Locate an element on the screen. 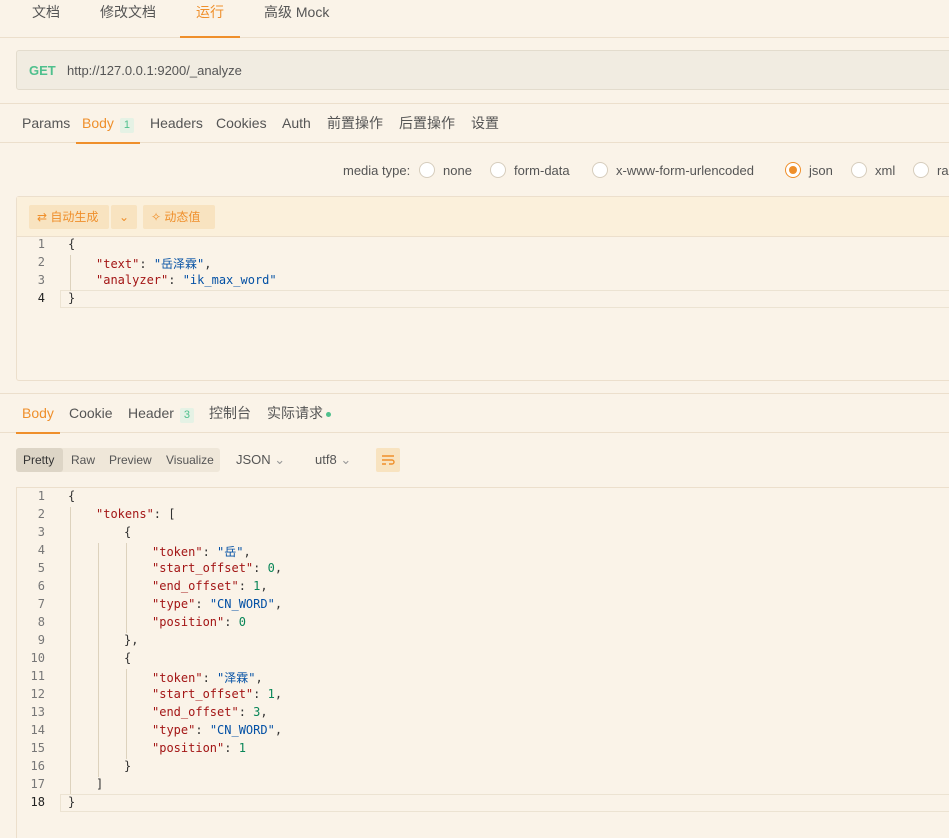 The width and height of the screenshot is (949, 838). tab-settings: 设置 is located at coordinates (485, 124).